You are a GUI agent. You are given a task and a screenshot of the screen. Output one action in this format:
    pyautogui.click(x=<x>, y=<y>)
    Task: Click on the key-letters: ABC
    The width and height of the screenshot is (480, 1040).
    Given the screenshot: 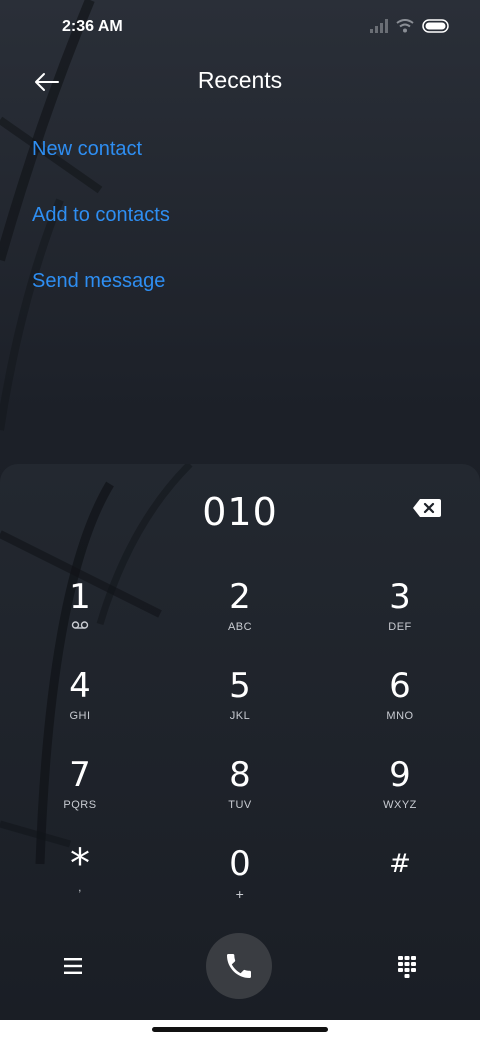 What is the action you would take?
    pyautogui.click(x=240, y=627)
    